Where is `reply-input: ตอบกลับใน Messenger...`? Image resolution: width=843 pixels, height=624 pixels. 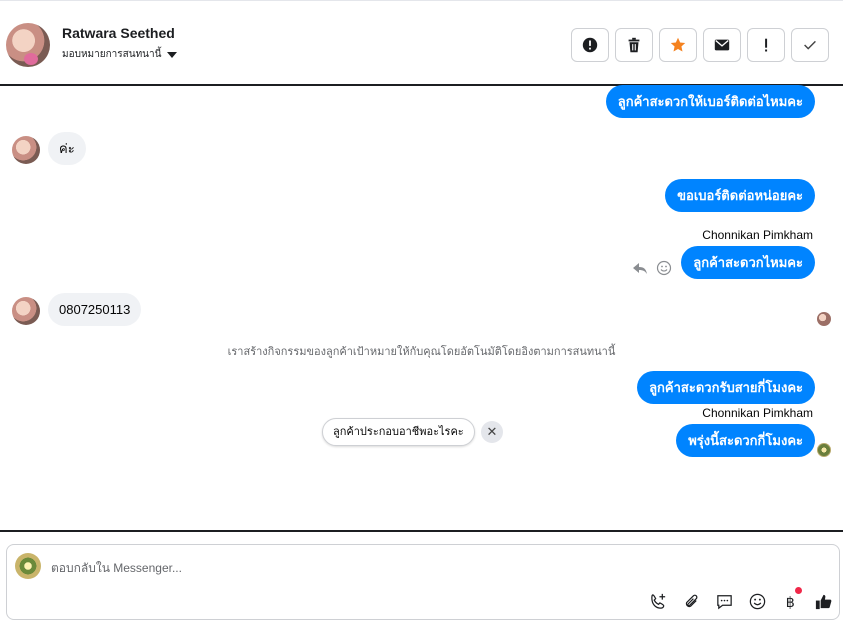
reply-input: ตอบกลับใน Messenger... is located at coordinates (116, 568).